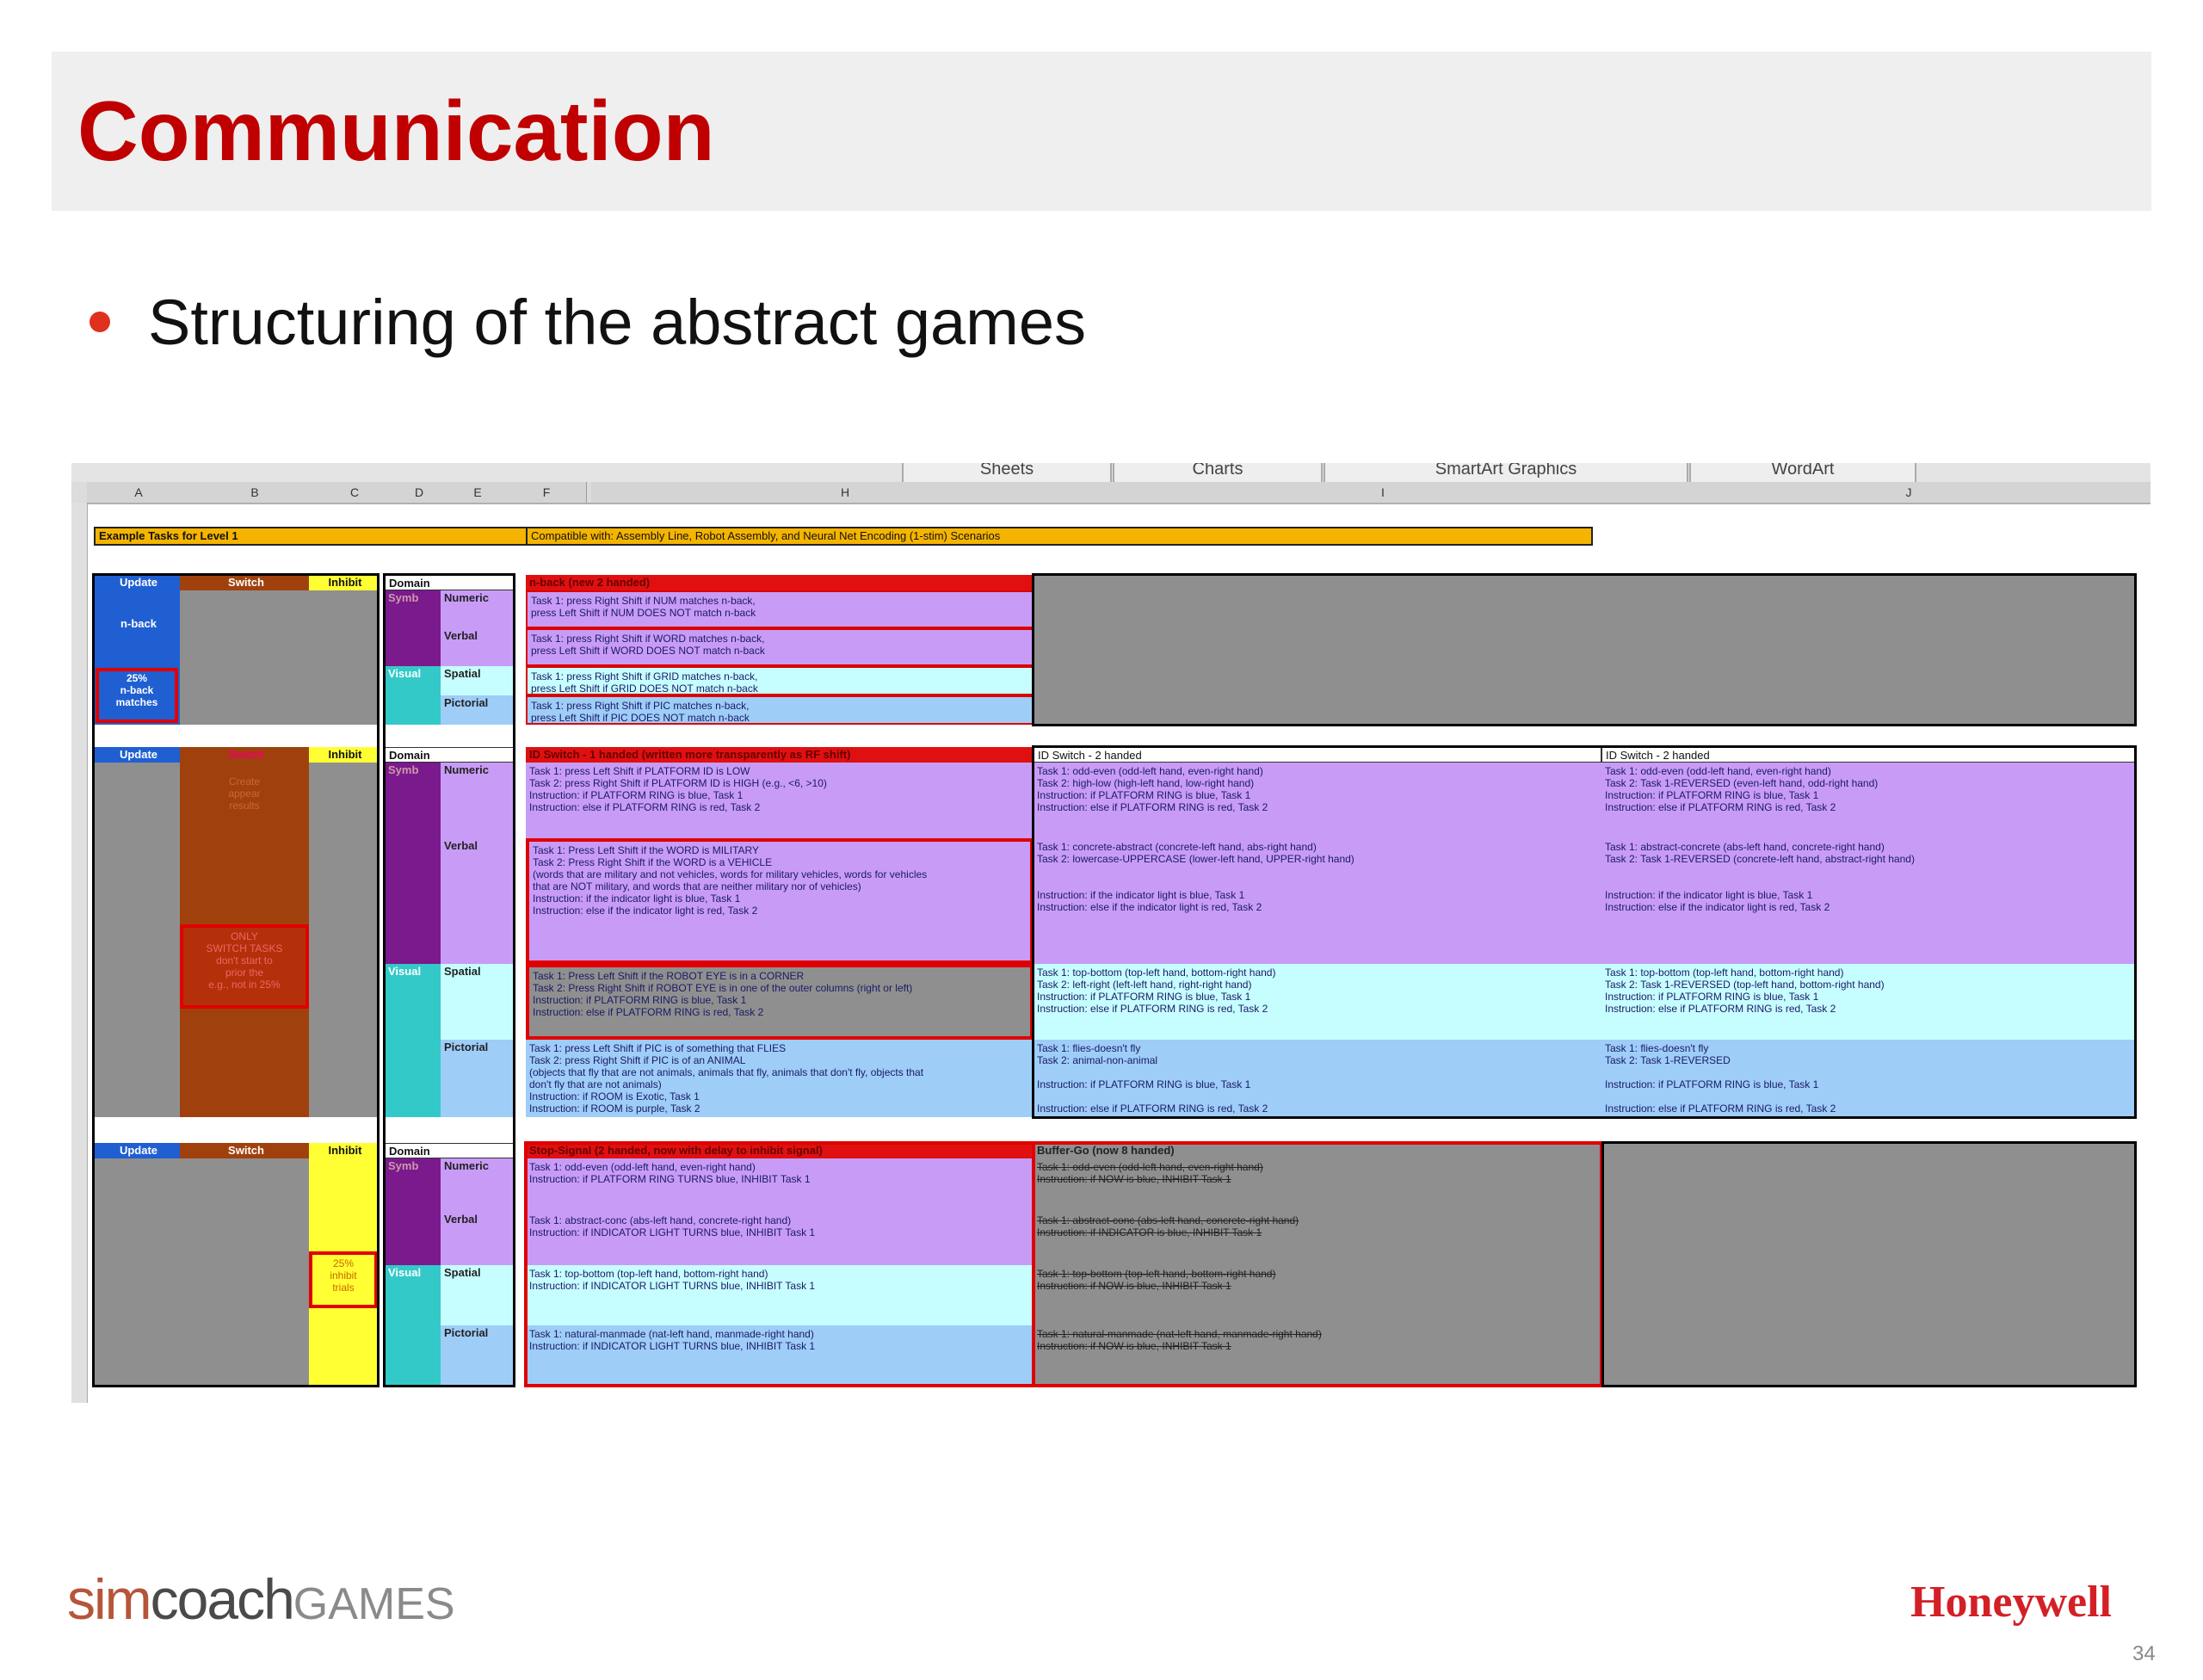 This screenshot has height=1680, width=2203. Describe the element at coordinates (1506, 472) in the screenshot. I see `ribbon-tab-smartart: SmartArt Graphics` at that location.